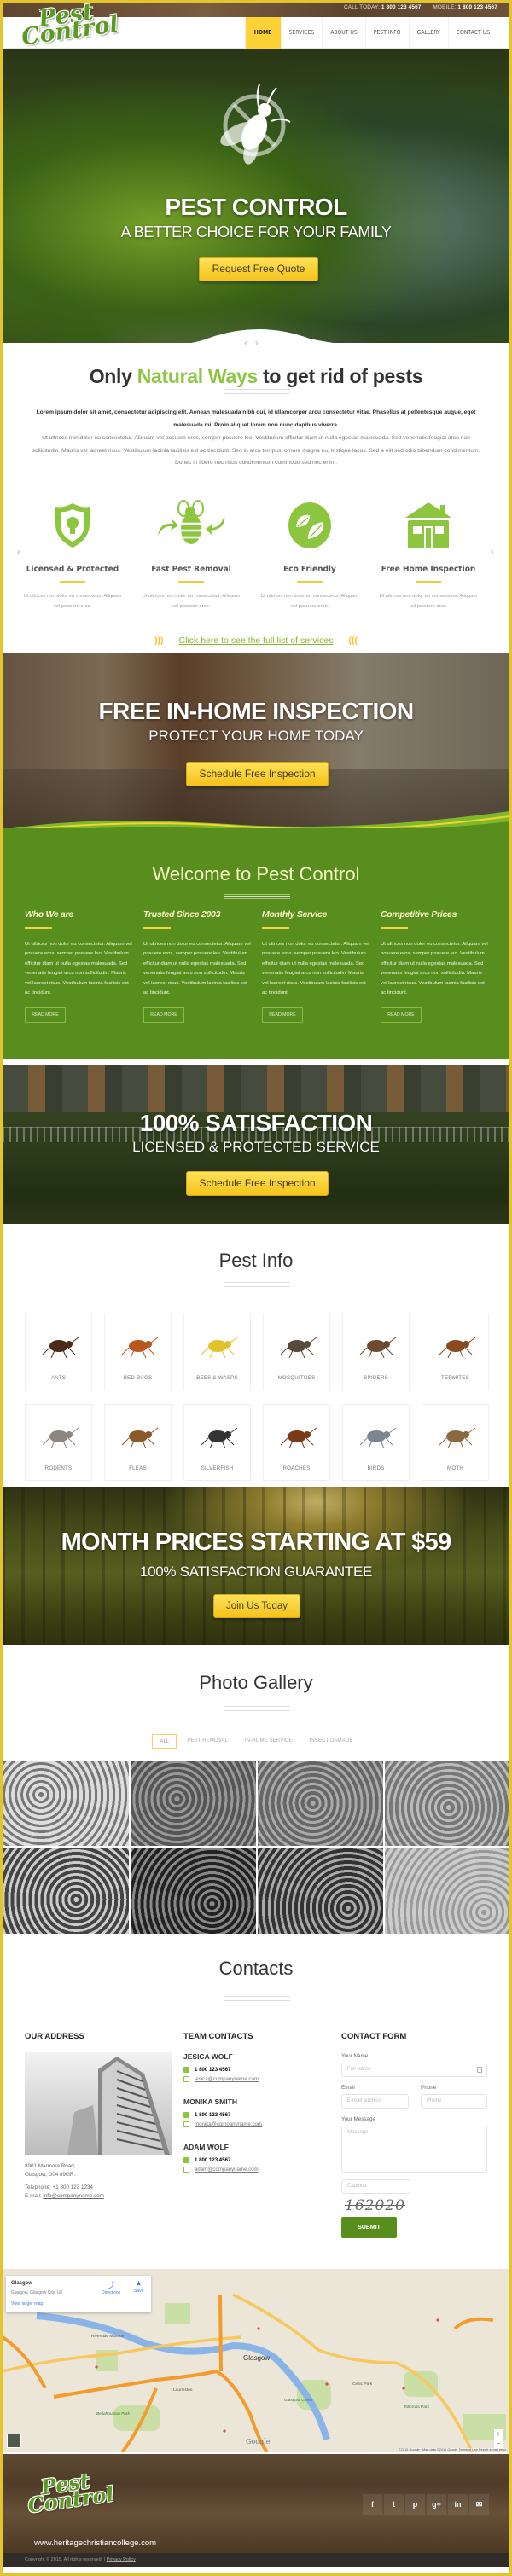  Describe the element at coordinates (259, 342) in the screenshot. I see `hero-next-arrow: ›` at that location.